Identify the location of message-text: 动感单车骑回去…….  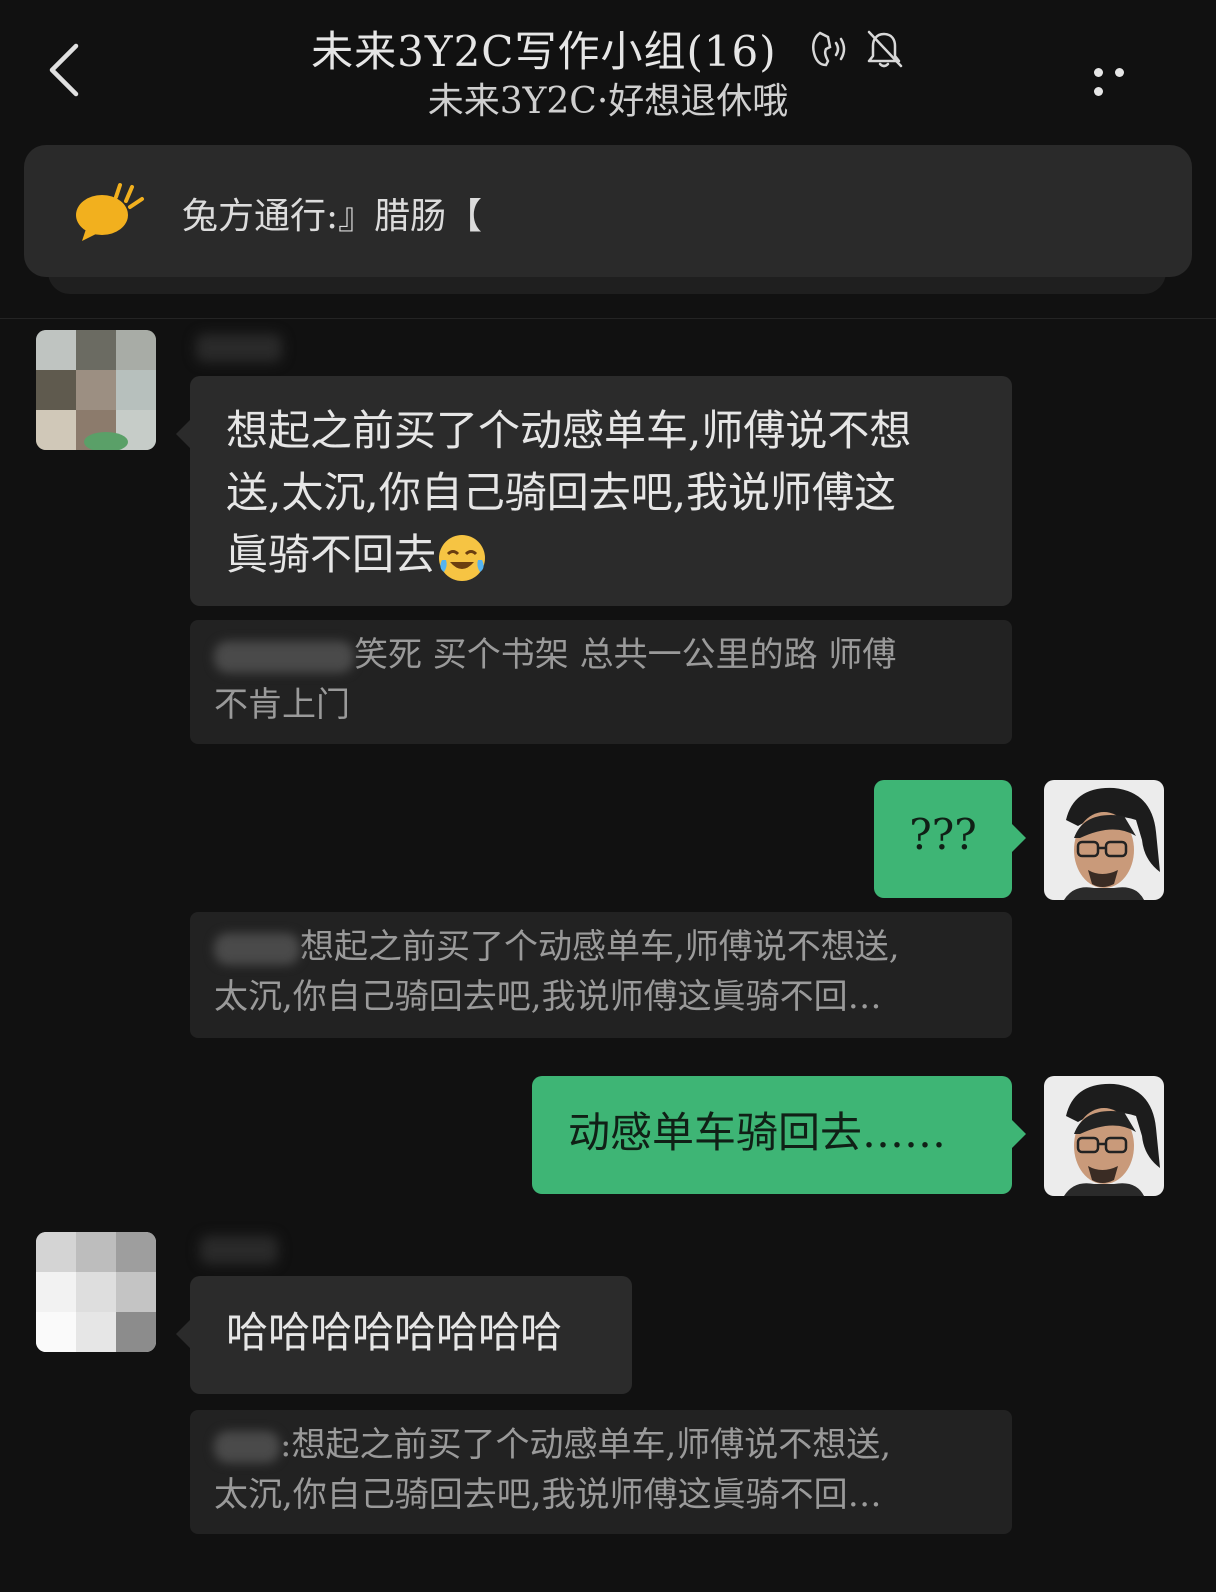
(757, 1132).